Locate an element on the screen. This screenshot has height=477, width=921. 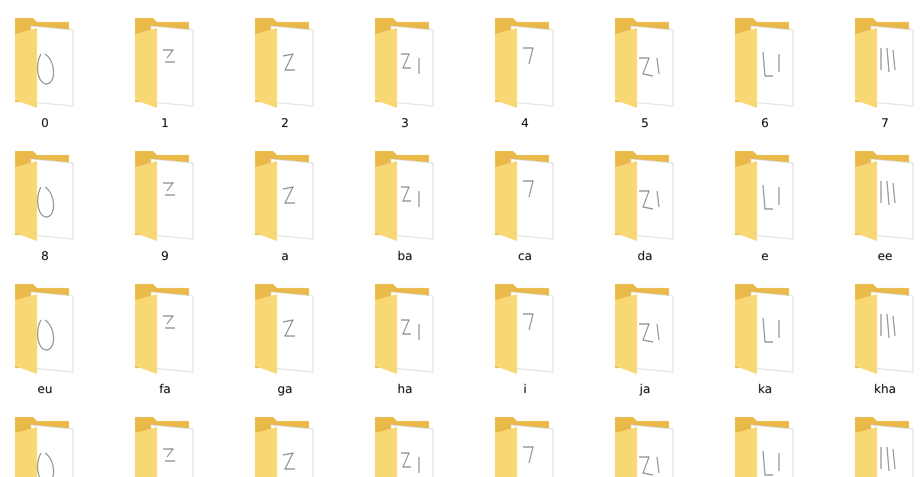
folder-name: 5 is located at coordinates (645, 123).